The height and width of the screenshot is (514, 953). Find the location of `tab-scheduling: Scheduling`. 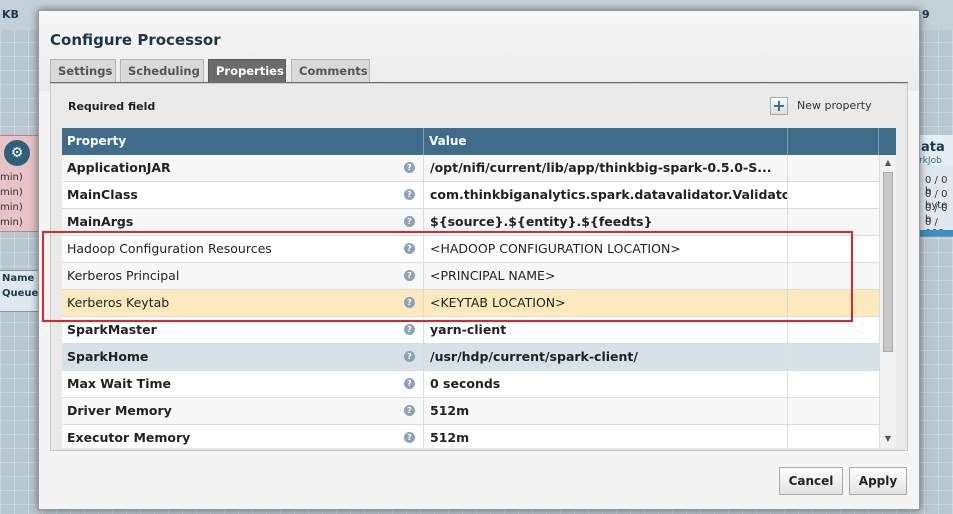

tab-scheduling: Scheduling is located at coordinates (162, 70).